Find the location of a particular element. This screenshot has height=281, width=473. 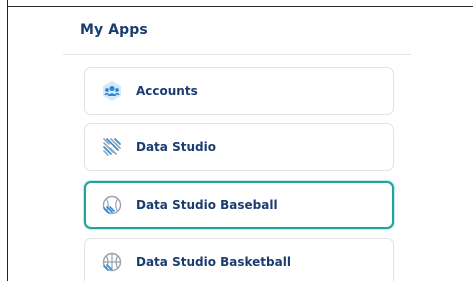

app-card-data-studio-baseball: Data Studio Baseball is located at coordinates (239, 205).